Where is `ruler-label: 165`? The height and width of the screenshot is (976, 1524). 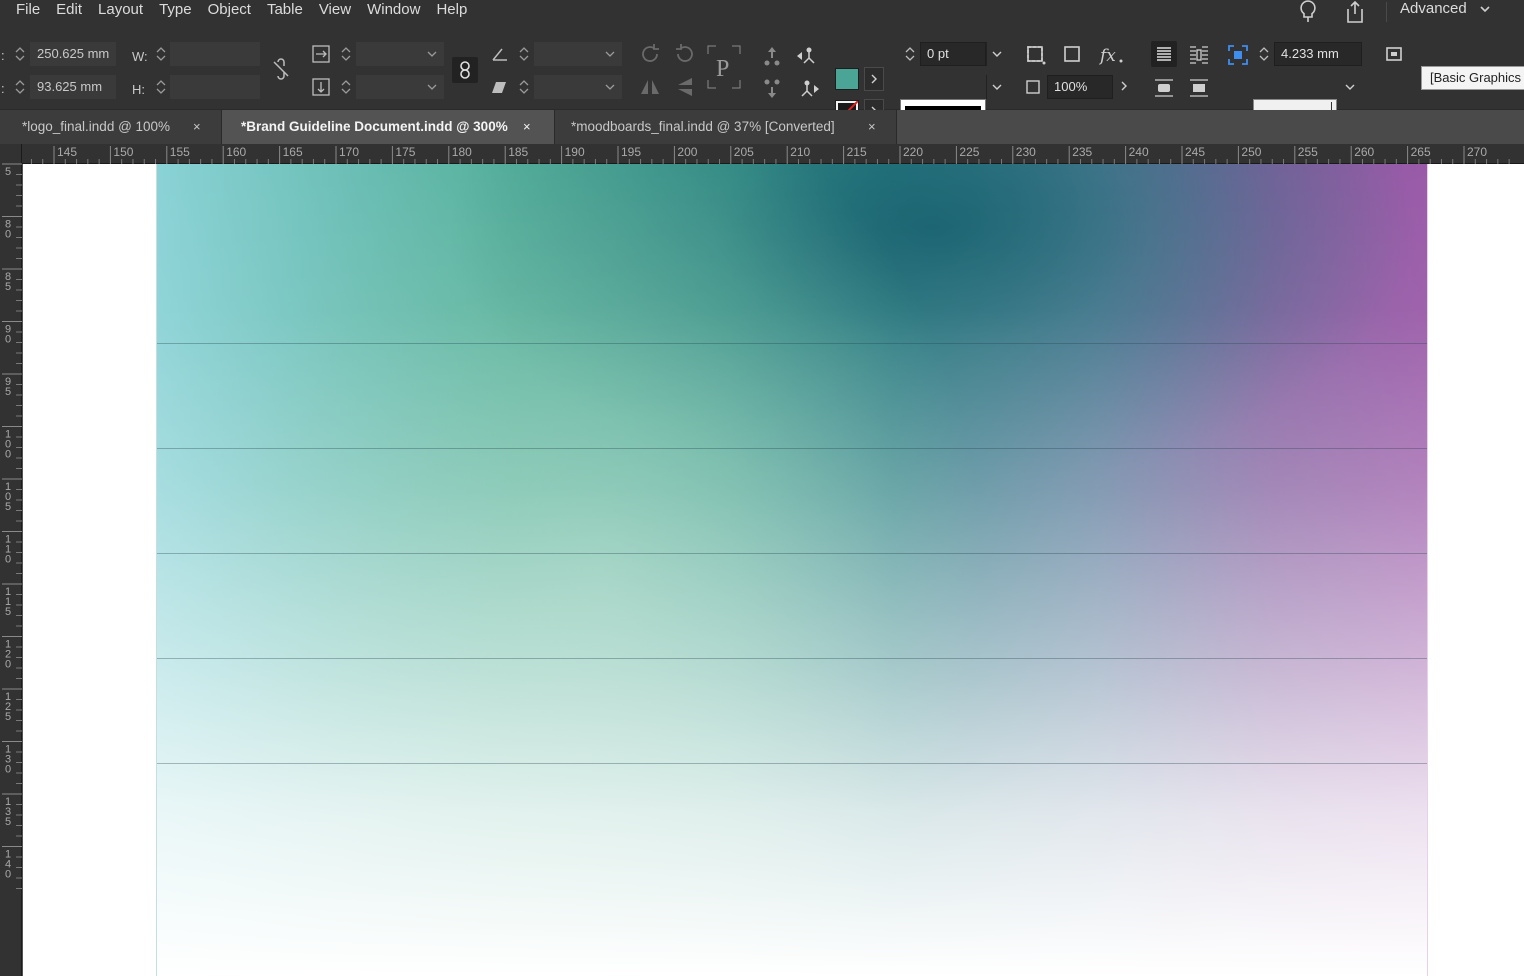
ruler-label: 165 is located at coordinates (293, 152).